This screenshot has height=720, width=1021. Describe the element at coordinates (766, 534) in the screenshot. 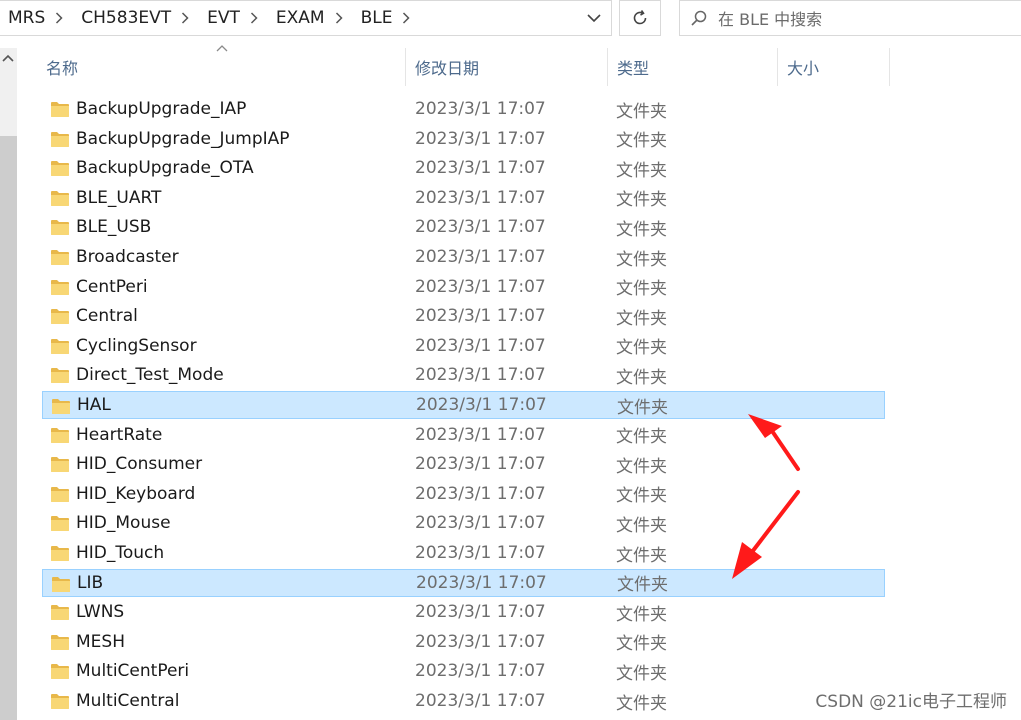

I see `annotation-arrow-lib` at that location.